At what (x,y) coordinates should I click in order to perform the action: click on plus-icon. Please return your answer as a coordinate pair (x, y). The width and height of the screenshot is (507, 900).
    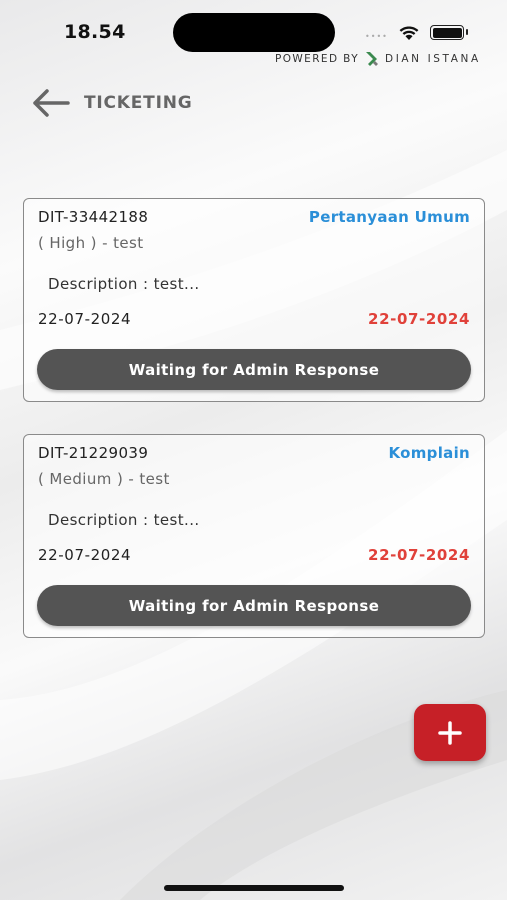
    Looking at the image, I should click on (450, 732).